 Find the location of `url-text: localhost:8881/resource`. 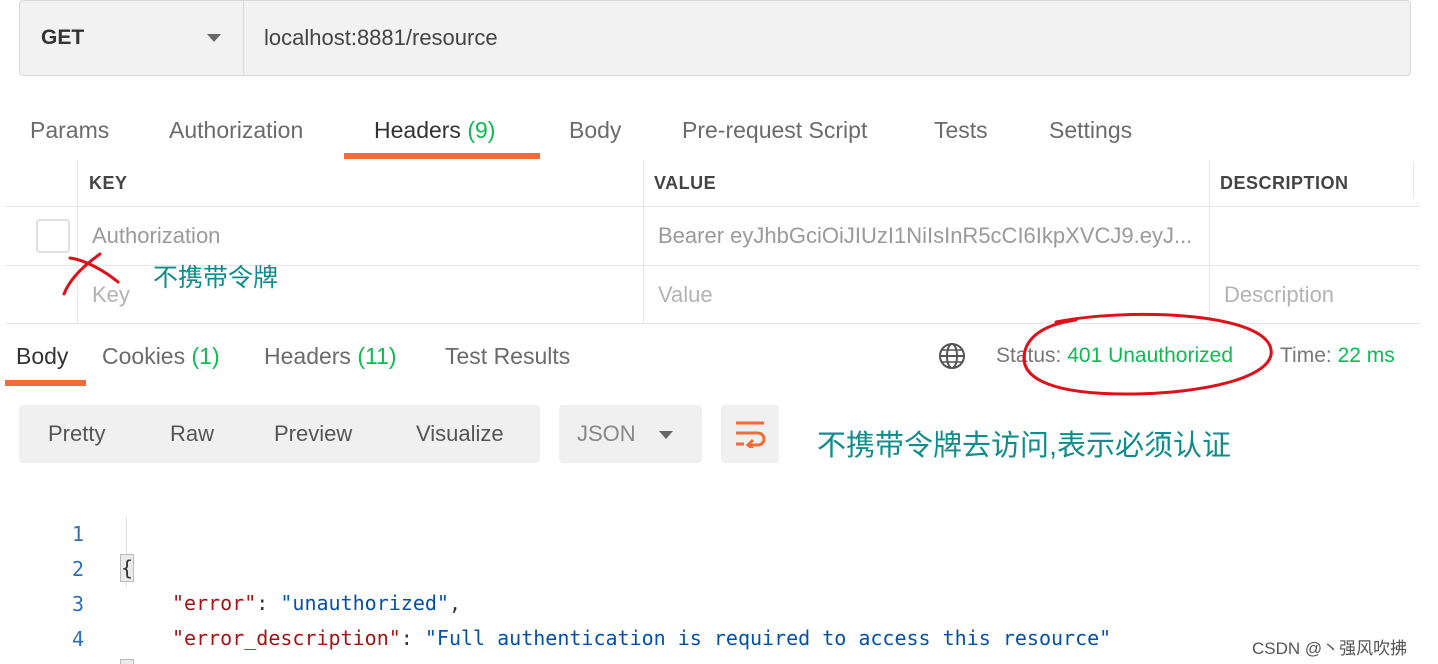

url-text: localhost:8881/resource is located at coordinates (381, 37).